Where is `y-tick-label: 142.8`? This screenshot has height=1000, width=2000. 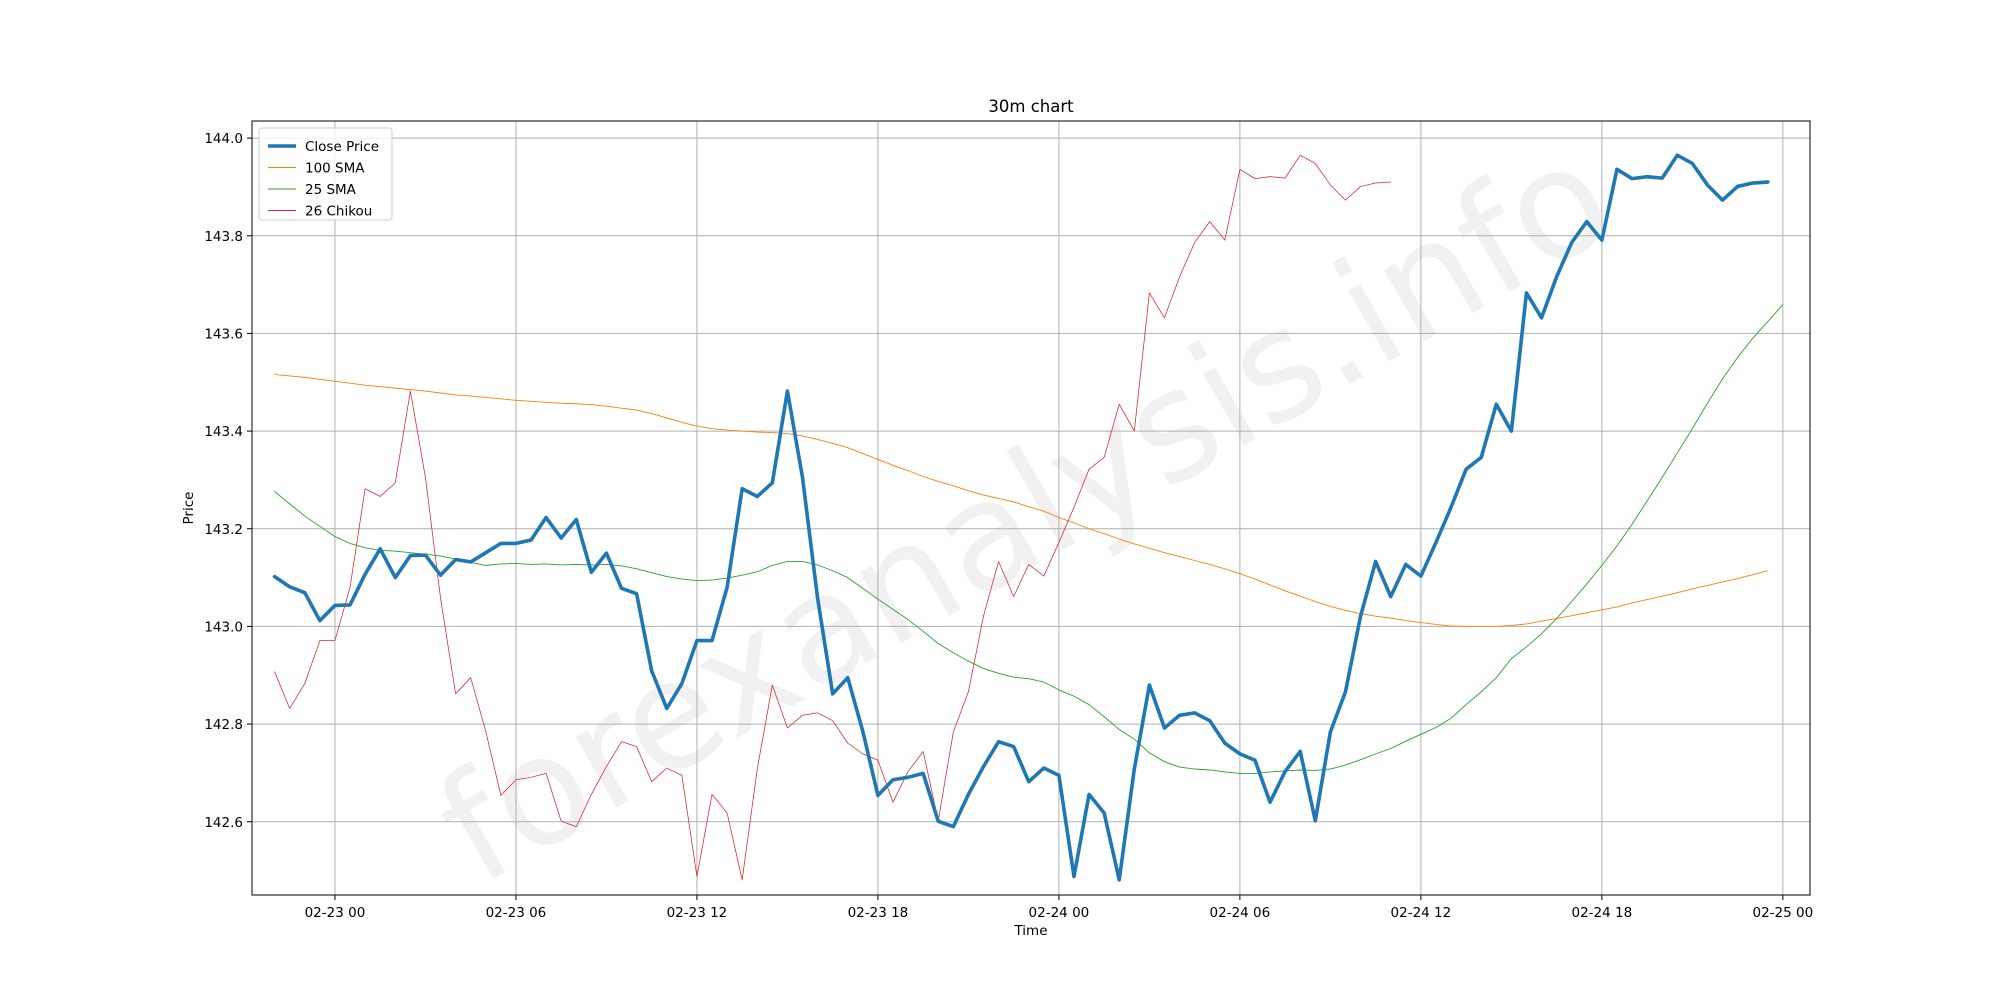
y-tick-label: 142.8 is located at coordinates (223, 725).